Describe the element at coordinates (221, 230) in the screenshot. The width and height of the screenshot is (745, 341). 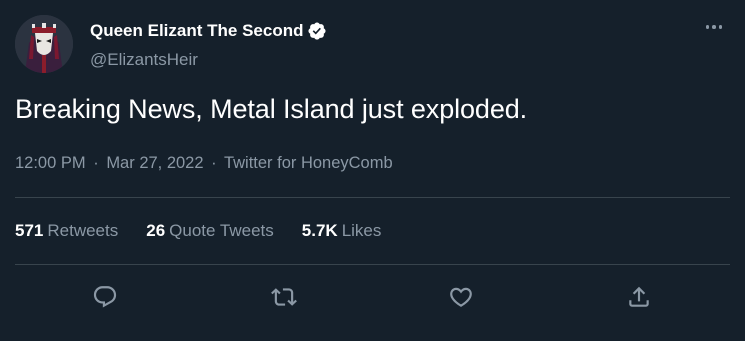
I see `quote-tweets-label: Quote Tweets` at that location.